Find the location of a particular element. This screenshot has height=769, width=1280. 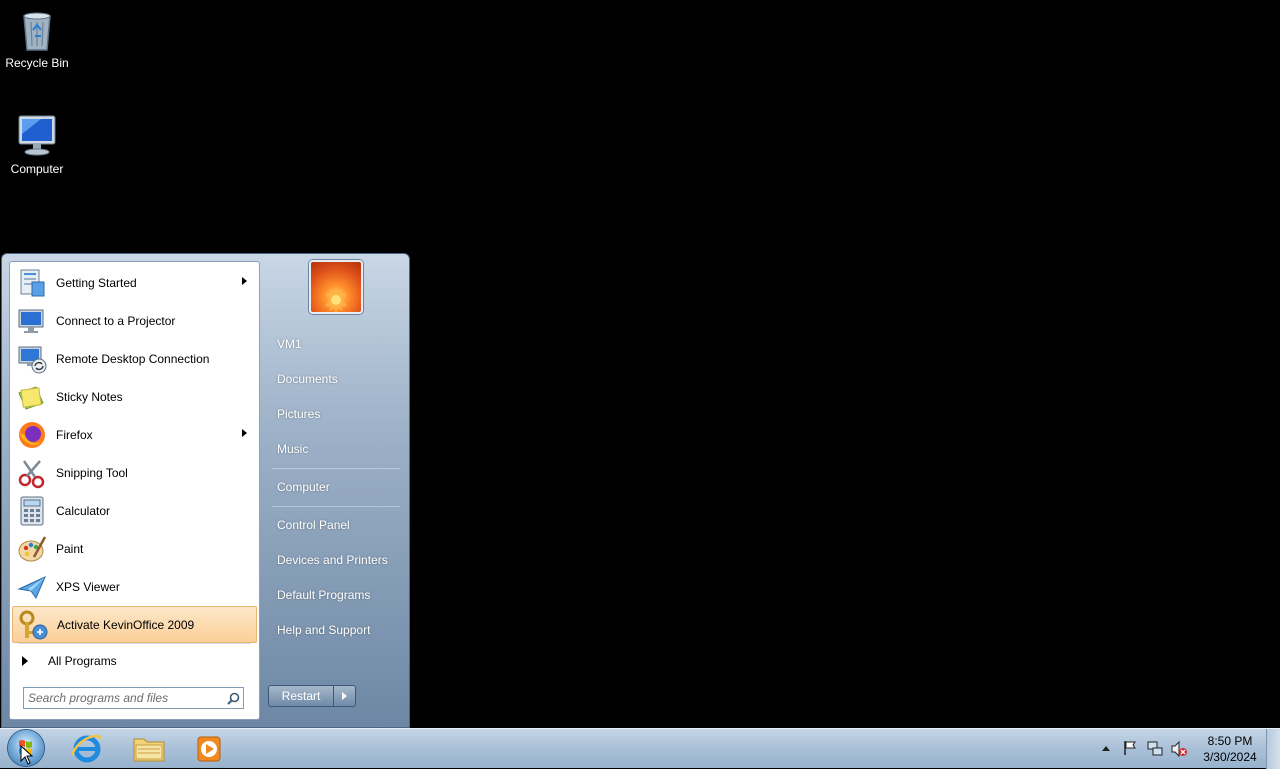

flower-icon is located at coordinates (336, 300).